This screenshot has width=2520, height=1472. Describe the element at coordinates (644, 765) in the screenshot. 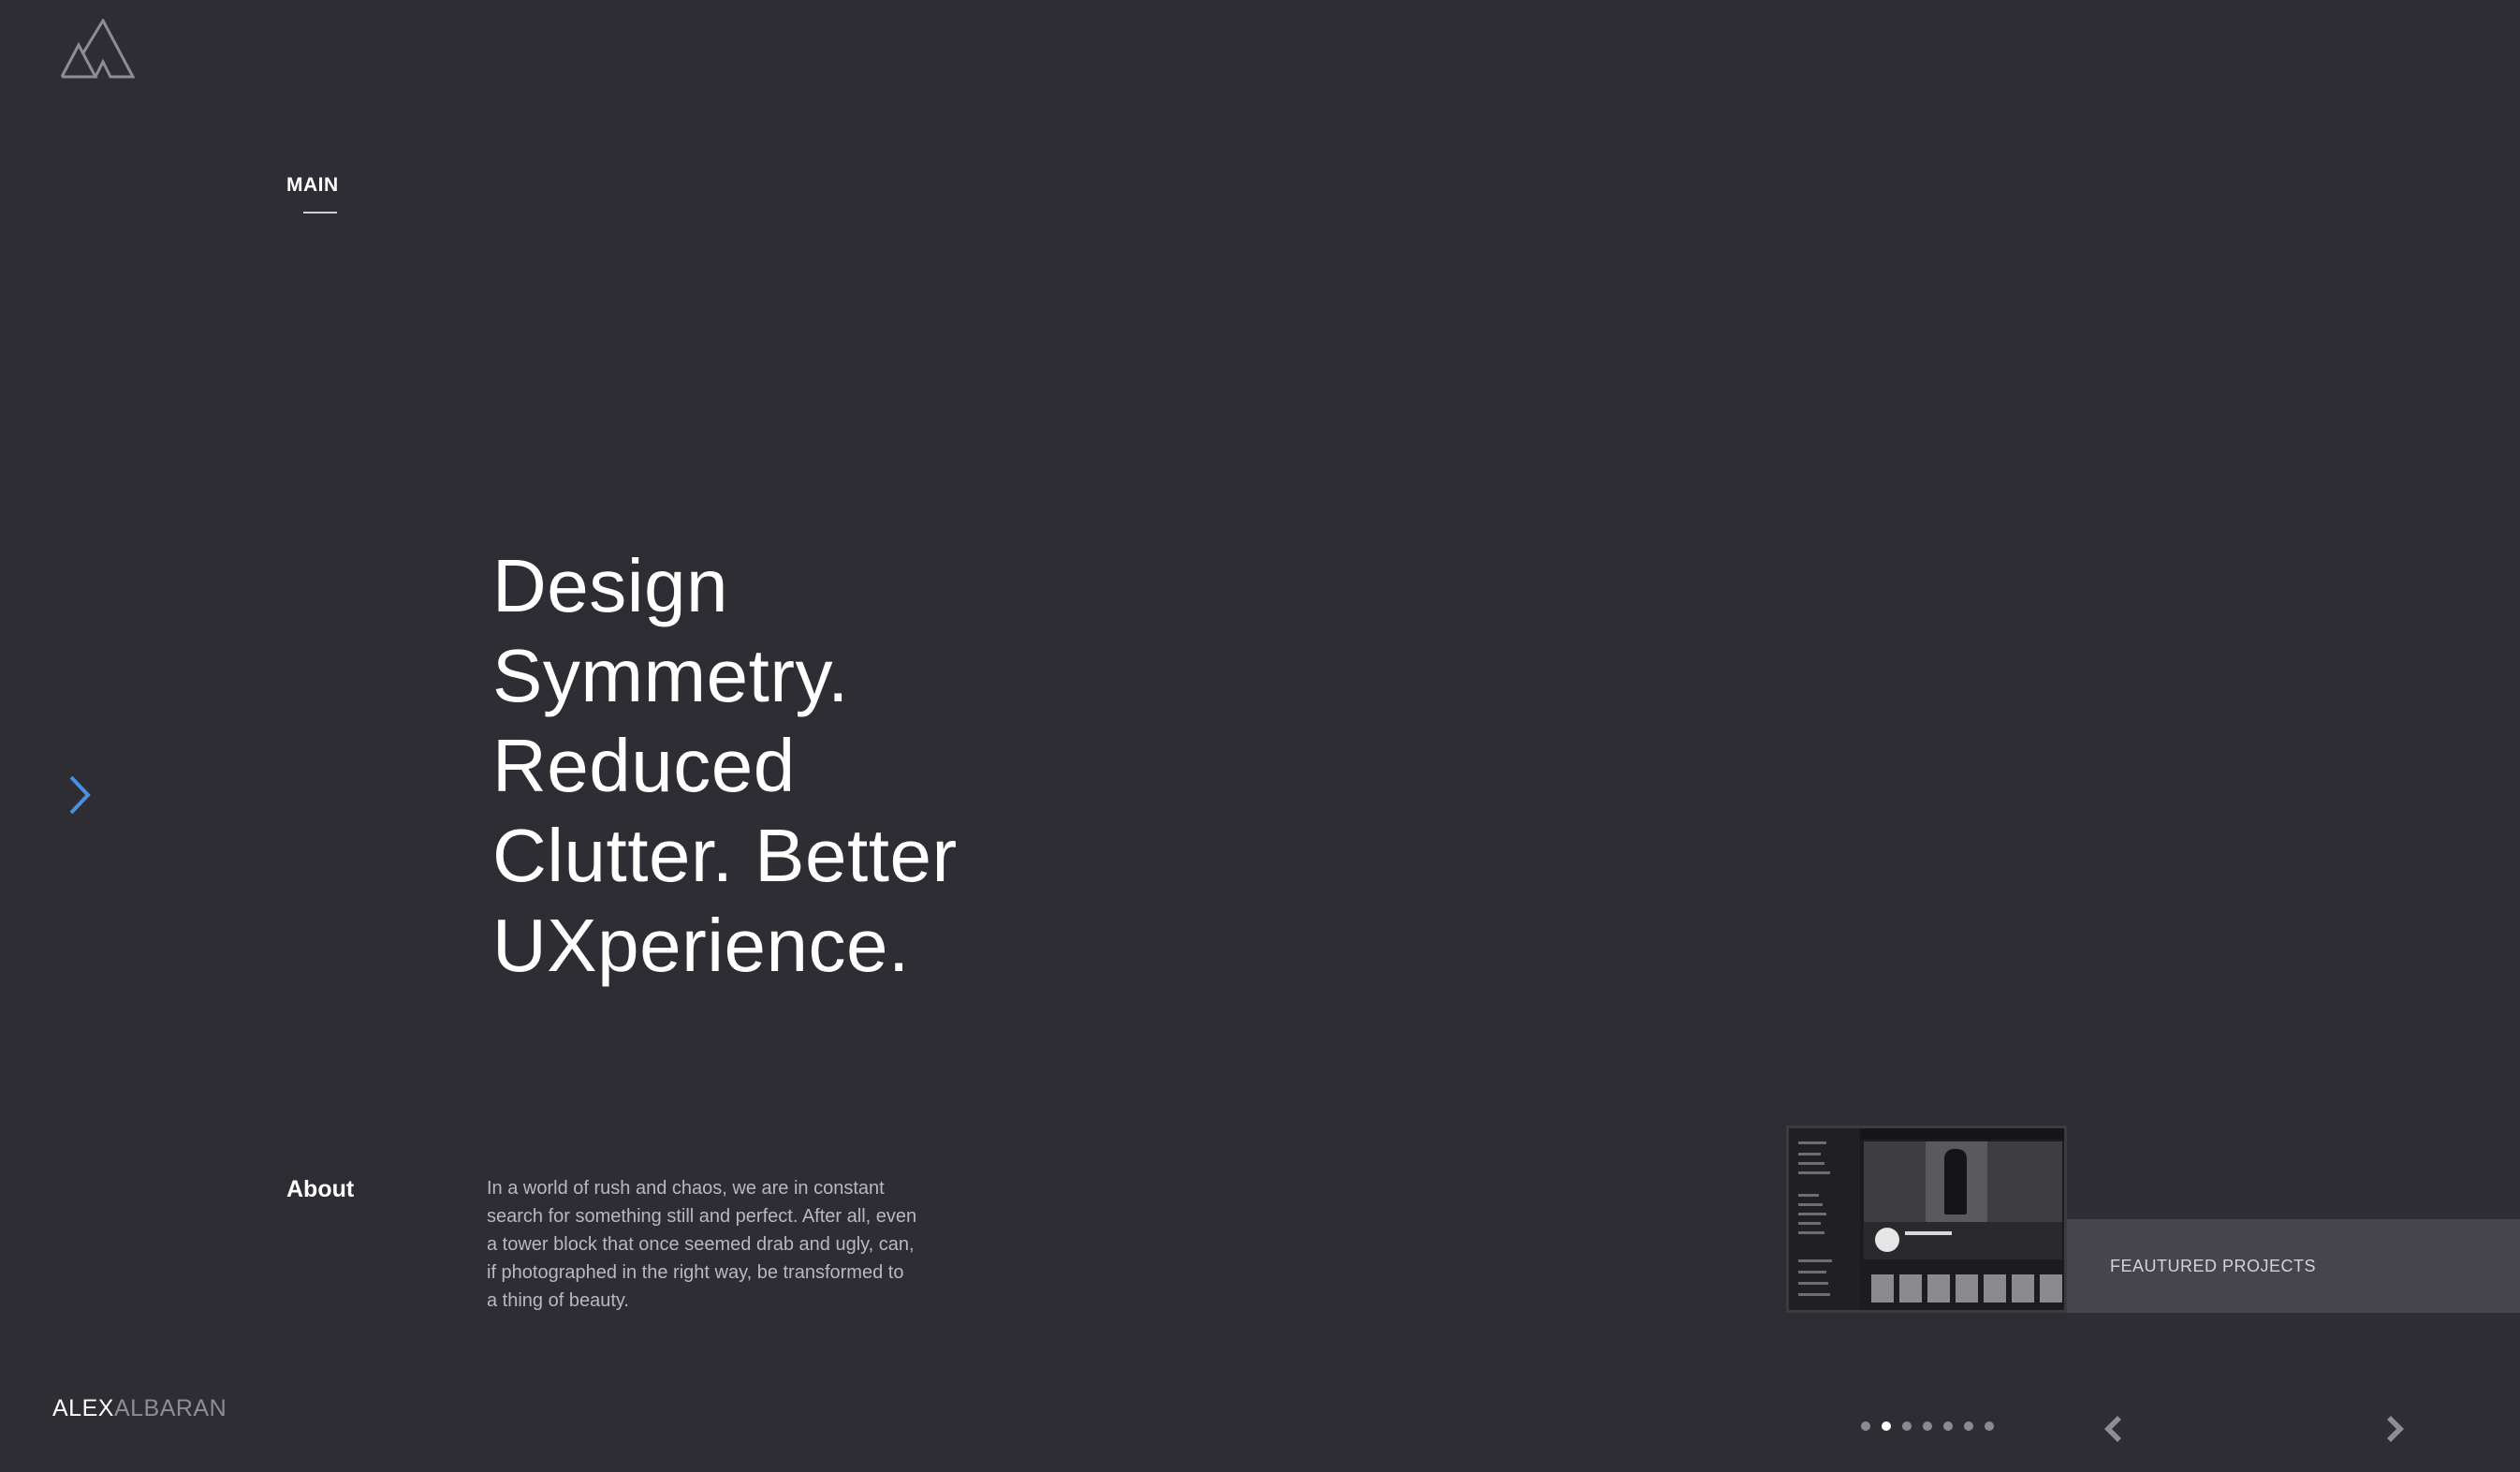

I see `hero-line: Reduced` at that location.